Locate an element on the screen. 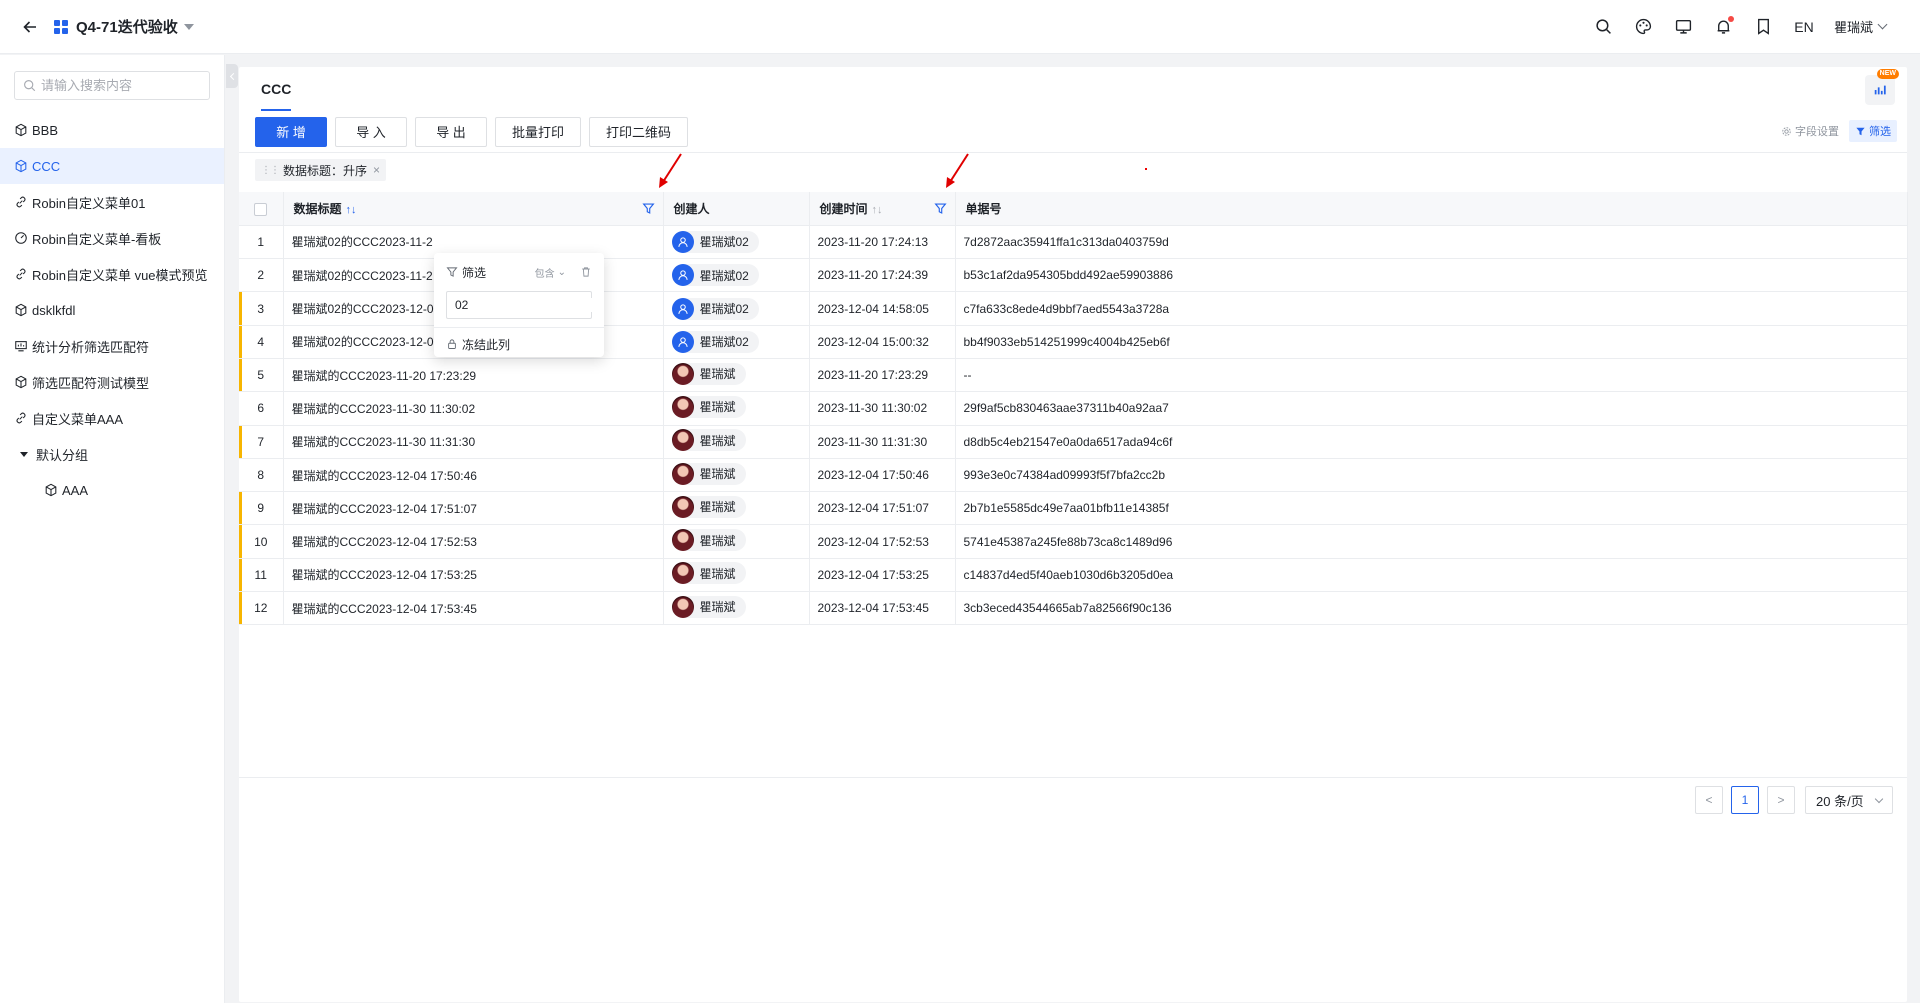 This screenshot has height=1003, width=1920. cell-creator: 瞿瑞斌 is located at coordinates (736, 508).